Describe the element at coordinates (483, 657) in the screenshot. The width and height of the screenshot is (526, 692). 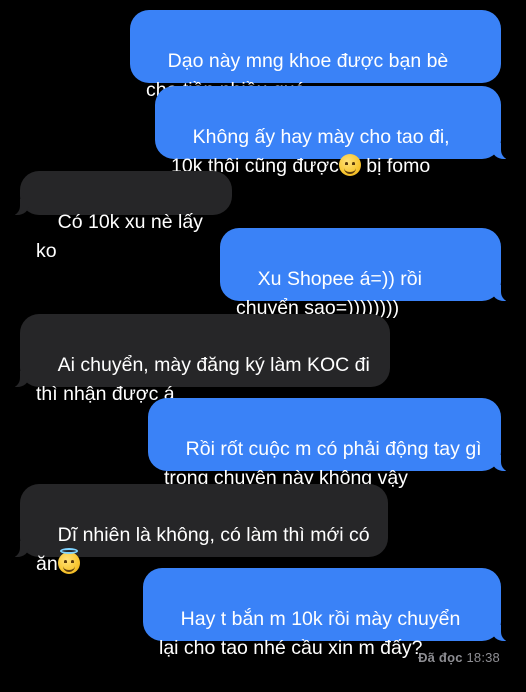
I see `read-status-time: 18:38` at that location.